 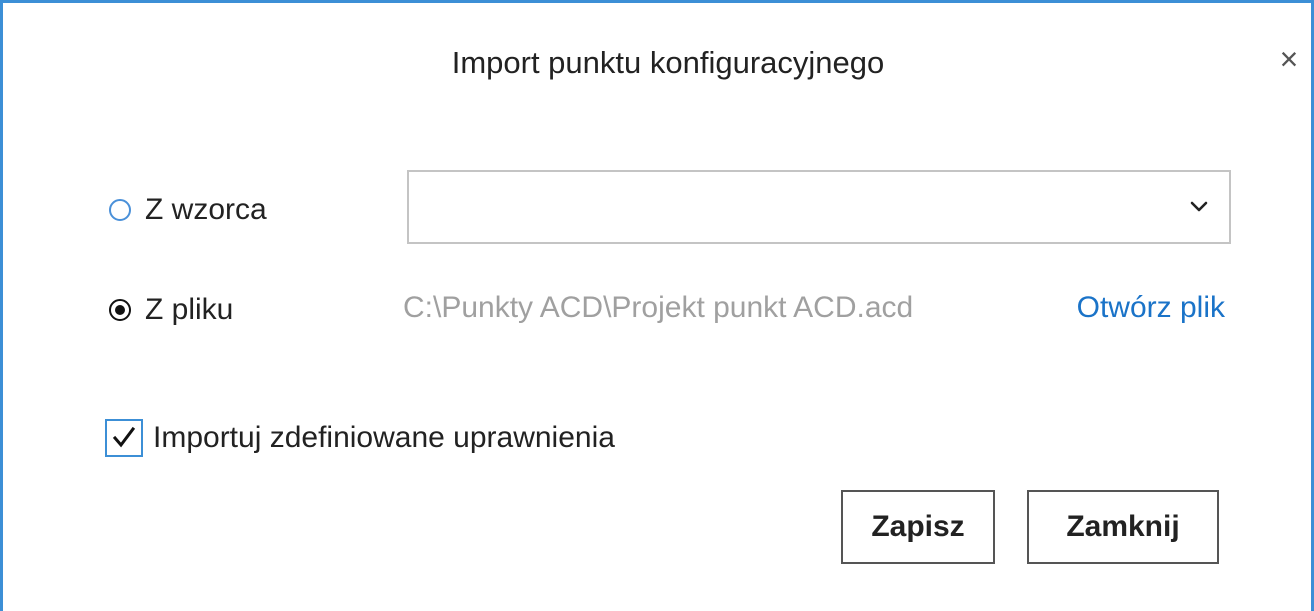 I want to click on file-option-row: Z pliku, so click(x=171, y=310).